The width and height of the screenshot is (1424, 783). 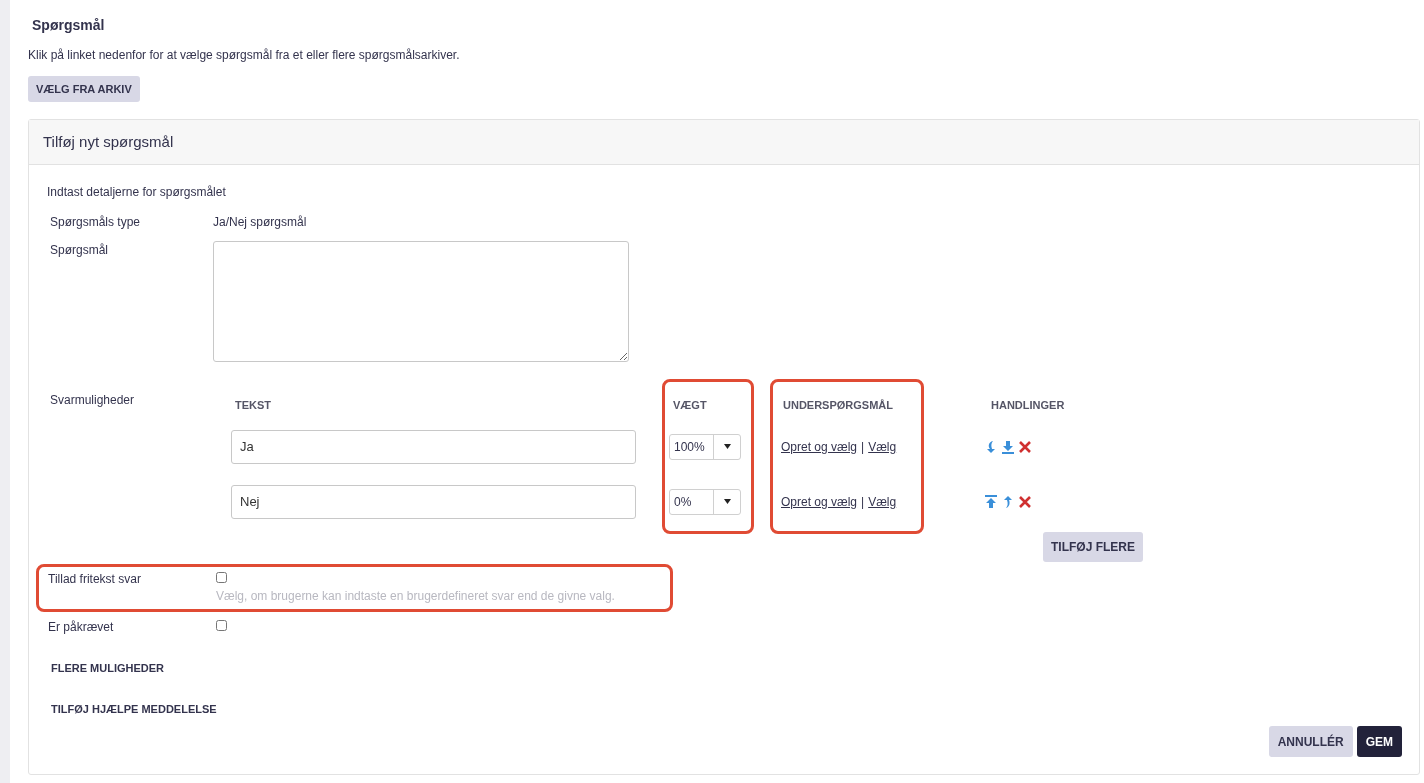 What do you see at coordinates (1379, 742) in the screenshot?
I see `save-button: GEM` at bounding box center [1379, 742].